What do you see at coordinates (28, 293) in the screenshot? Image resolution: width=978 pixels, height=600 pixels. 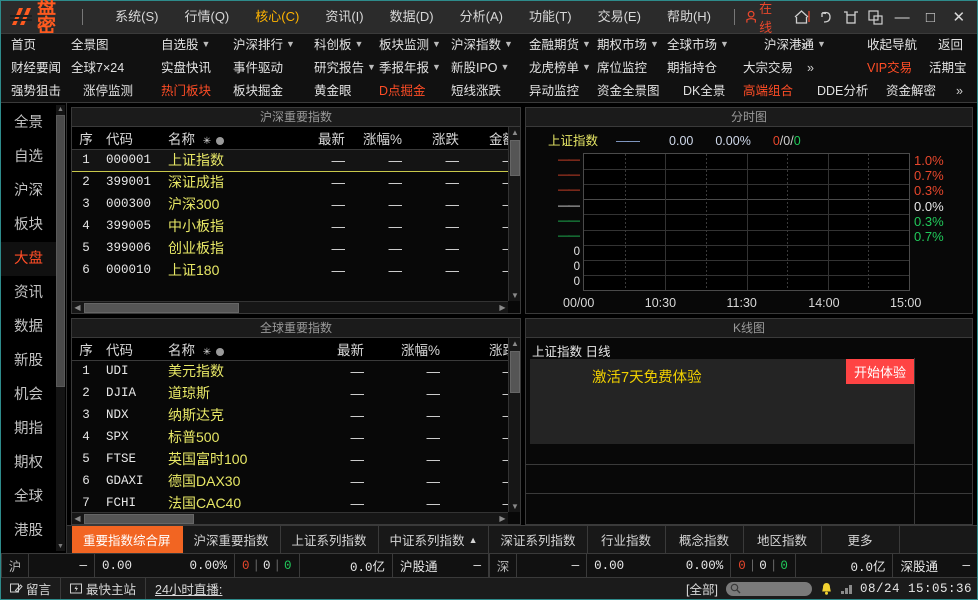 I see `sidebar-item-5: 资讯` at bounding box center [28, 293].